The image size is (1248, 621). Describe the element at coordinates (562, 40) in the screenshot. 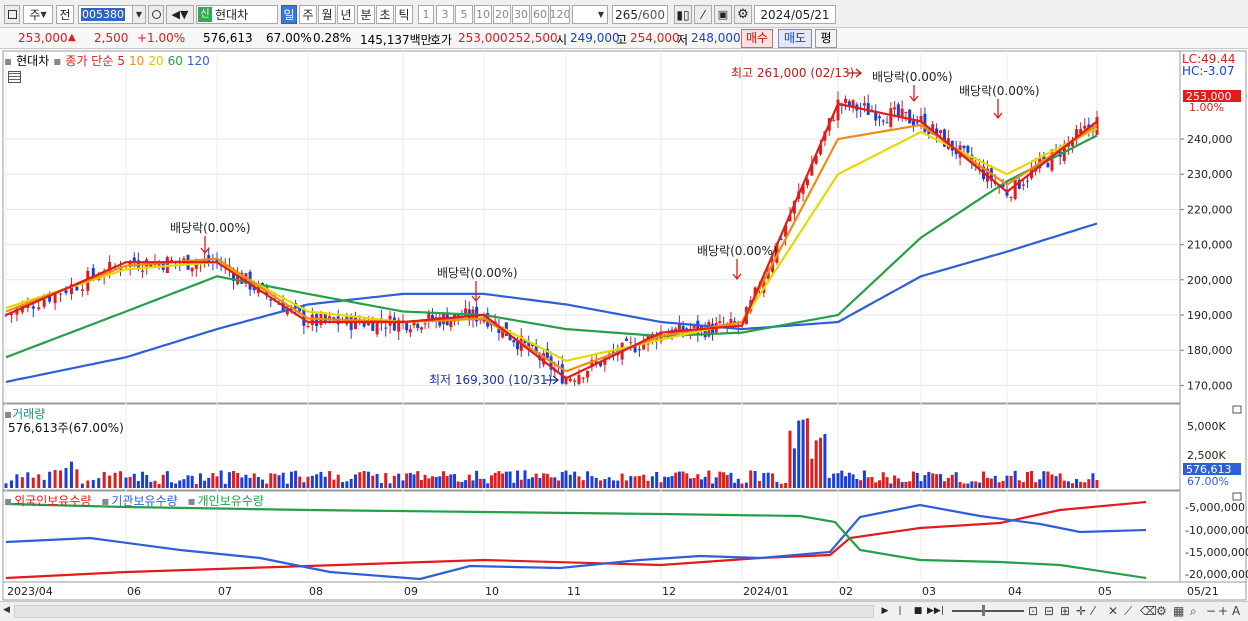

I see `open-label: 시` at that location.